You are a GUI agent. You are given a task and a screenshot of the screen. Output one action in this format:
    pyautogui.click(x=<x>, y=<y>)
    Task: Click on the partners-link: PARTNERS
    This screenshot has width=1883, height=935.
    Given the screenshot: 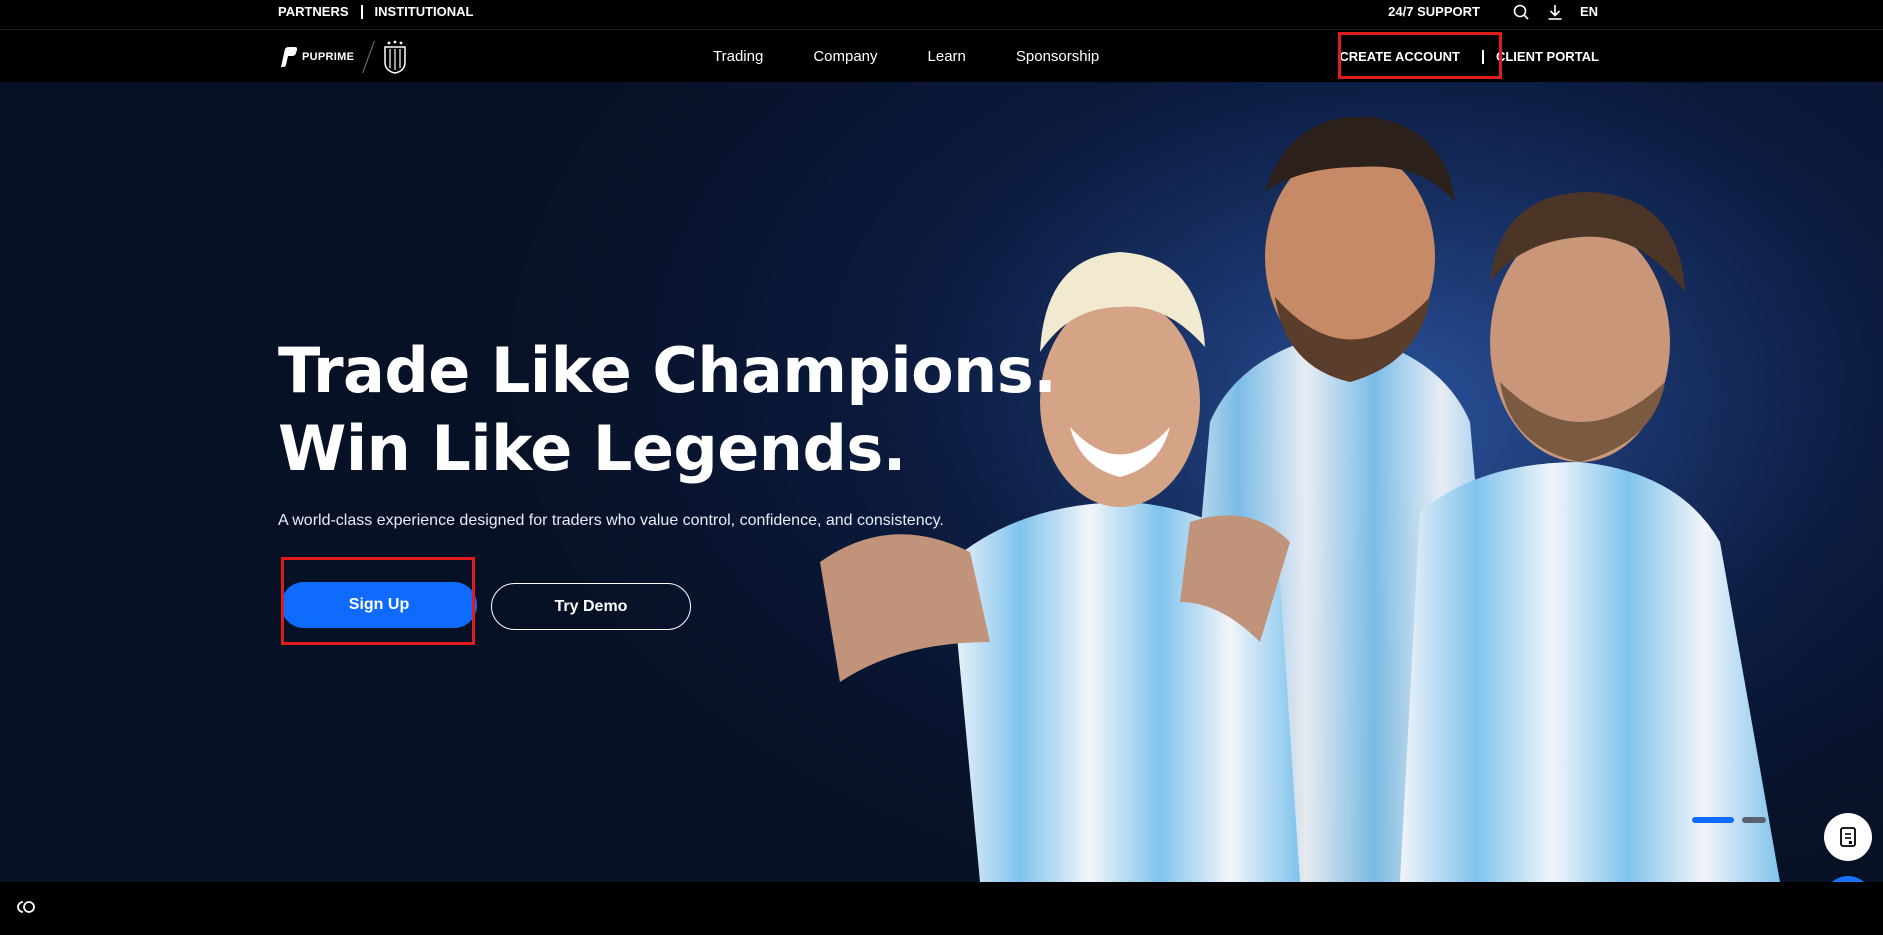 What is the action you would take?
    pyautogui.click(x=313, y=11)
    